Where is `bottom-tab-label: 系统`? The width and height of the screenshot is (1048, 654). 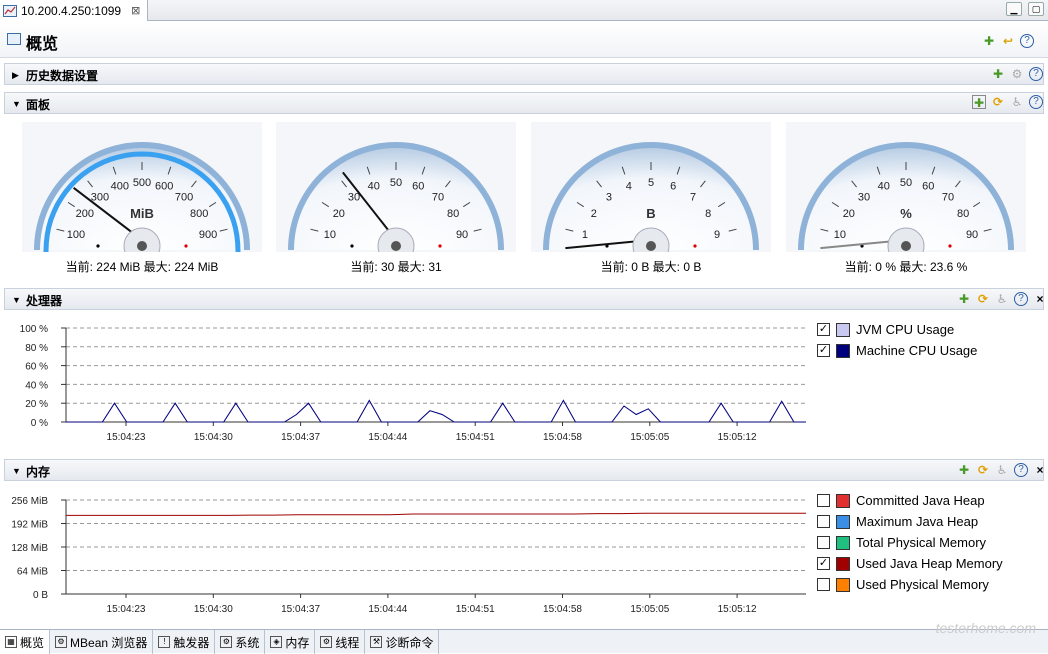 bottom-tab-label: 系统 is located at coordinates (247, 642).